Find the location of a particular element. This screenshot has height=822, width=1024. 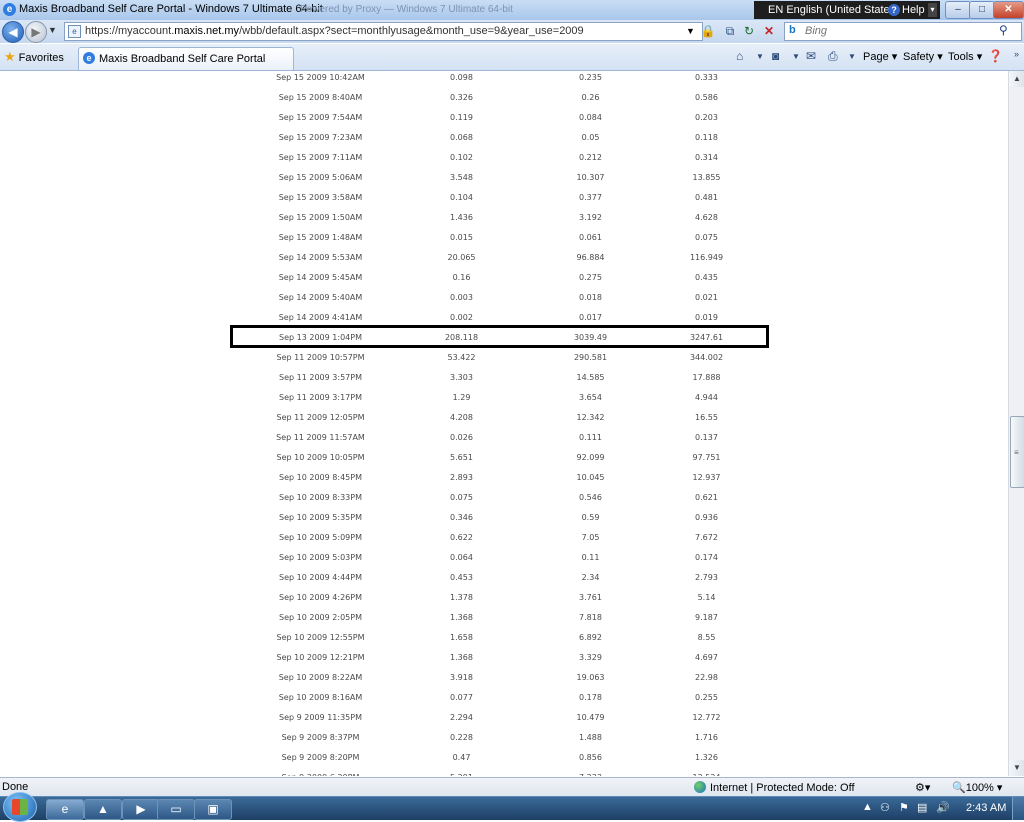

compatibility-view-icon: ⧉ is located at coordinates (730, 31).